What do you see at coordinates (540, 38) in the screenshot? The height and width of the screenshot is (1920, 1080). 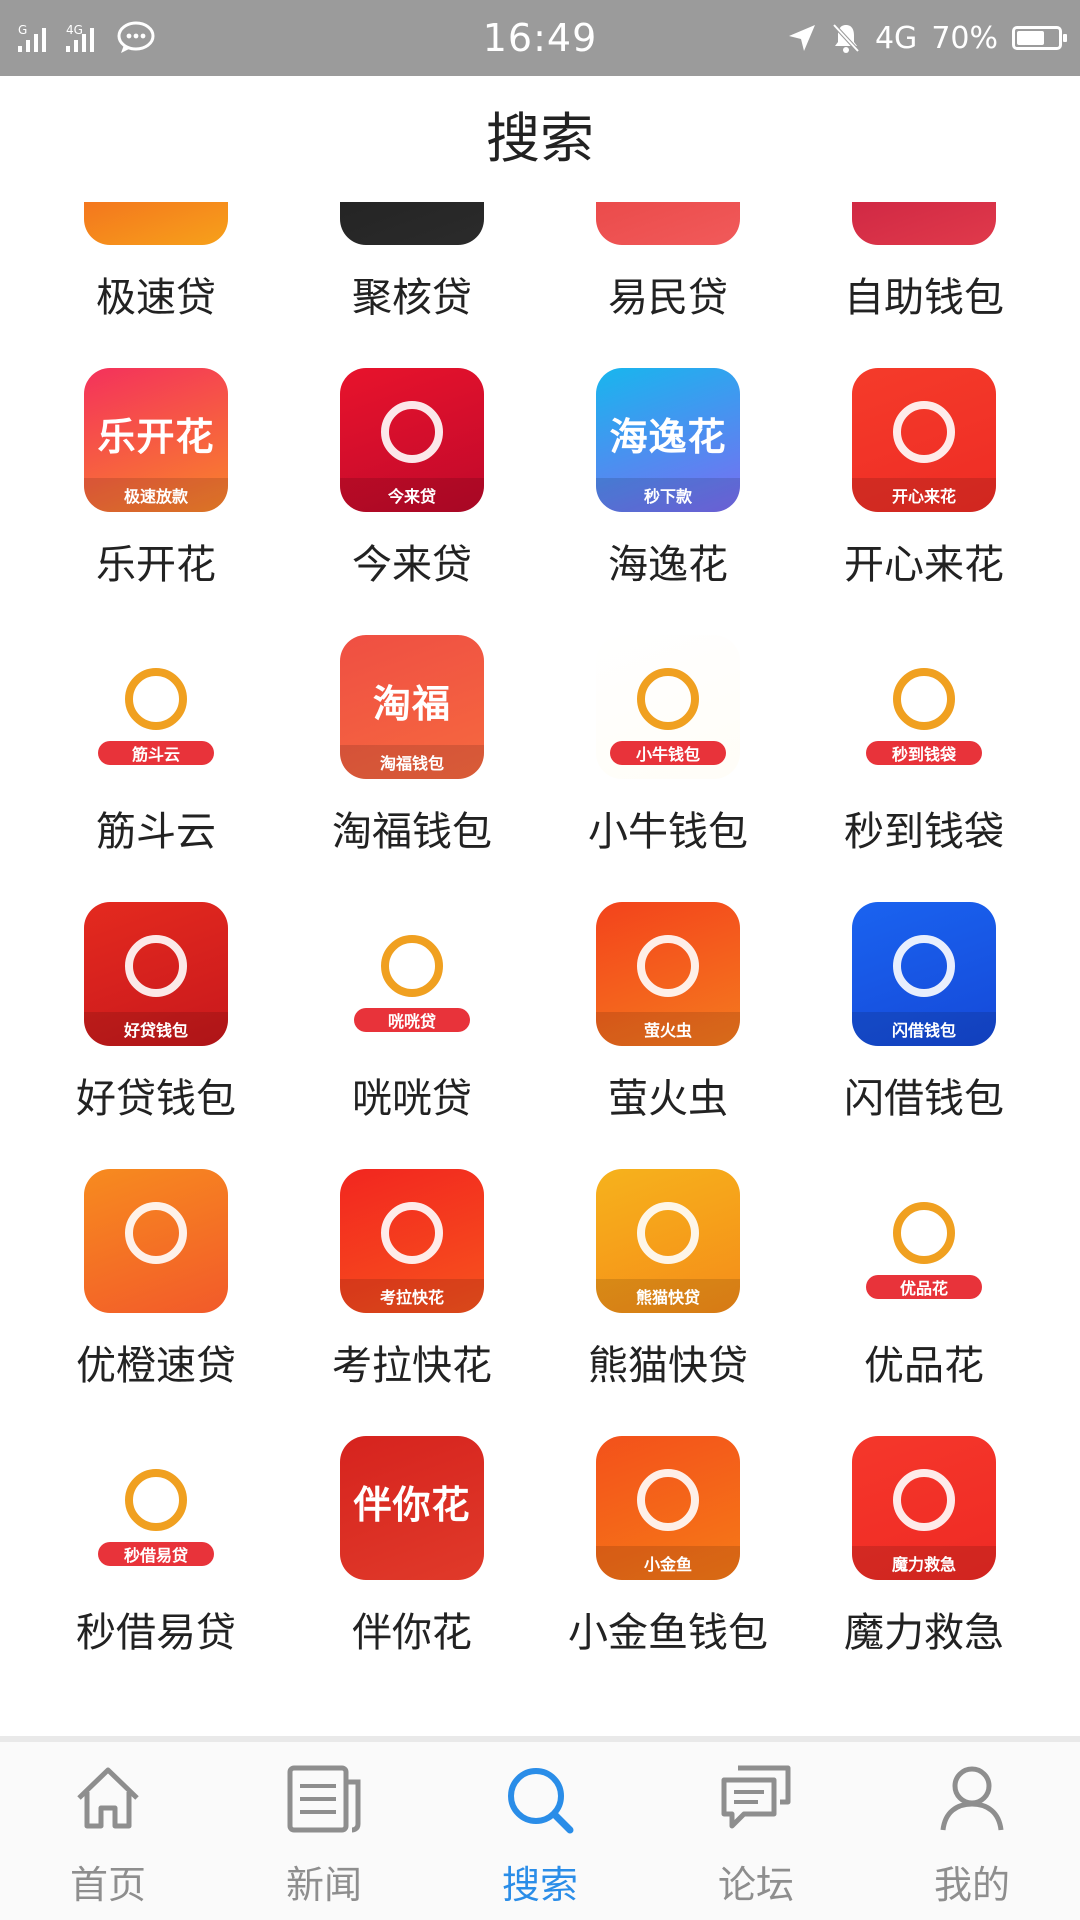 I see `status-bar: G 4G 16:49 4G 70%` at bounding box center [540, 38].